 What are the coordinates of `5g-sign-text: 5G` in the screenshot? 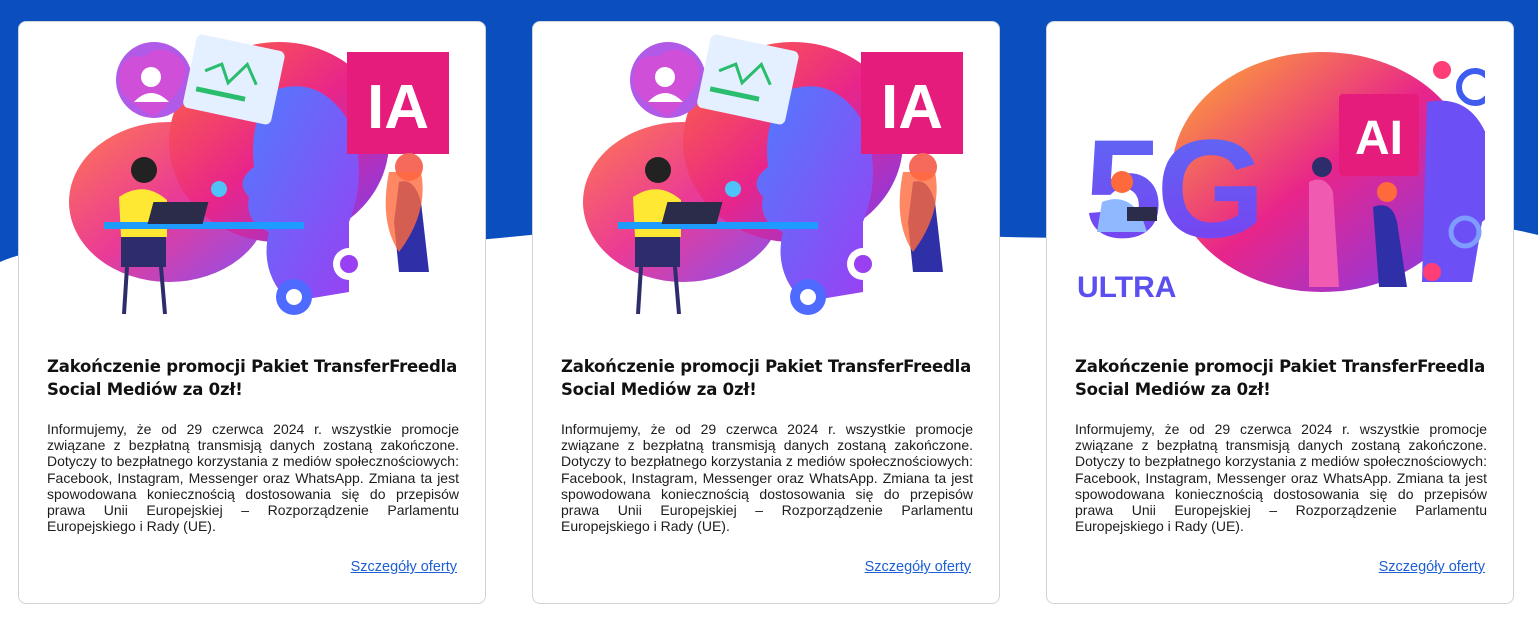 It's located at (1172, 188).